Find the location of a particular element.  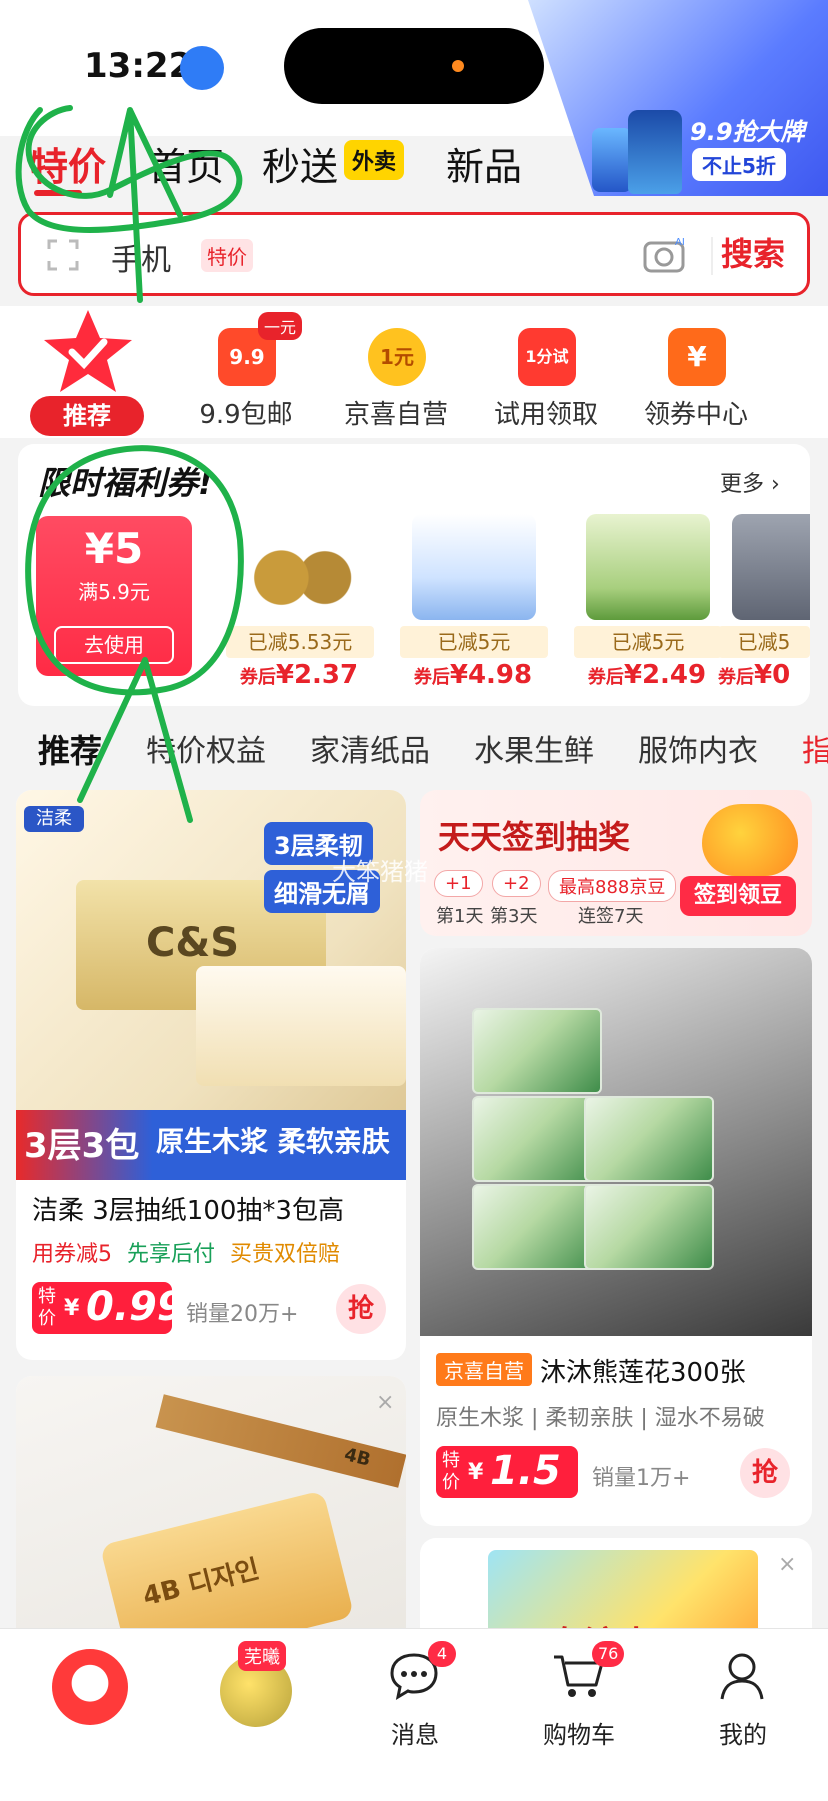

product-image is located at coordinates (616, 1142).